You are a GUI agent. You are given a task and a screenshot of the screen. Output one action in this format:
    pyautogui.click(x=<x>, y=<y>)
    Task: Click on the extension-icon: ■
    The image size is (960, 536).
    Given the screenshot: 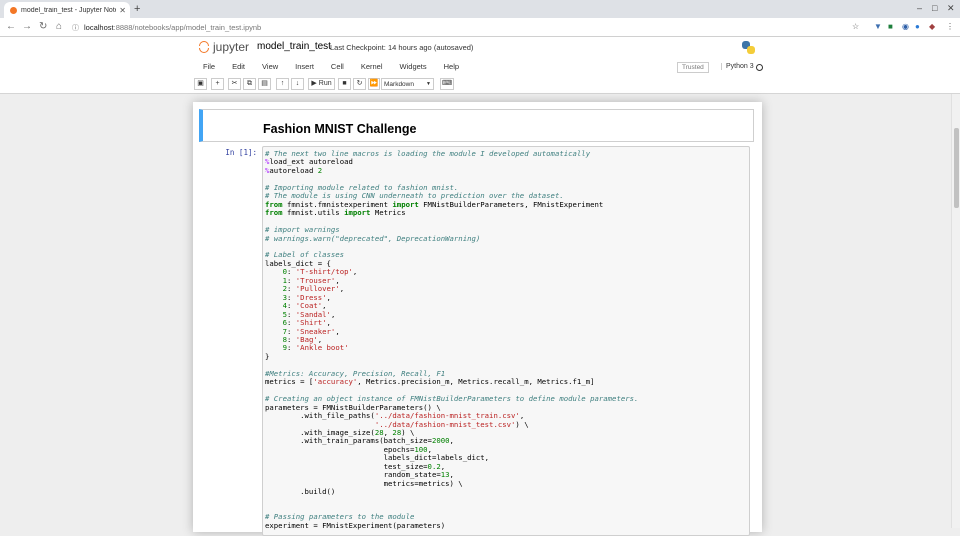 What is the action you would take?
    pyautogui.click(x=890, y=27)
    